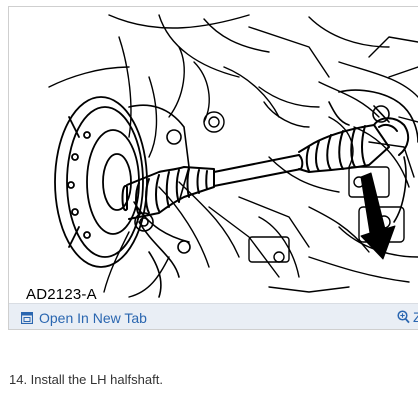 The height and width of the screenshot is (406, 418). I want to click on open-in-new-tab-link: Open In New Tab, so click(84, 318).